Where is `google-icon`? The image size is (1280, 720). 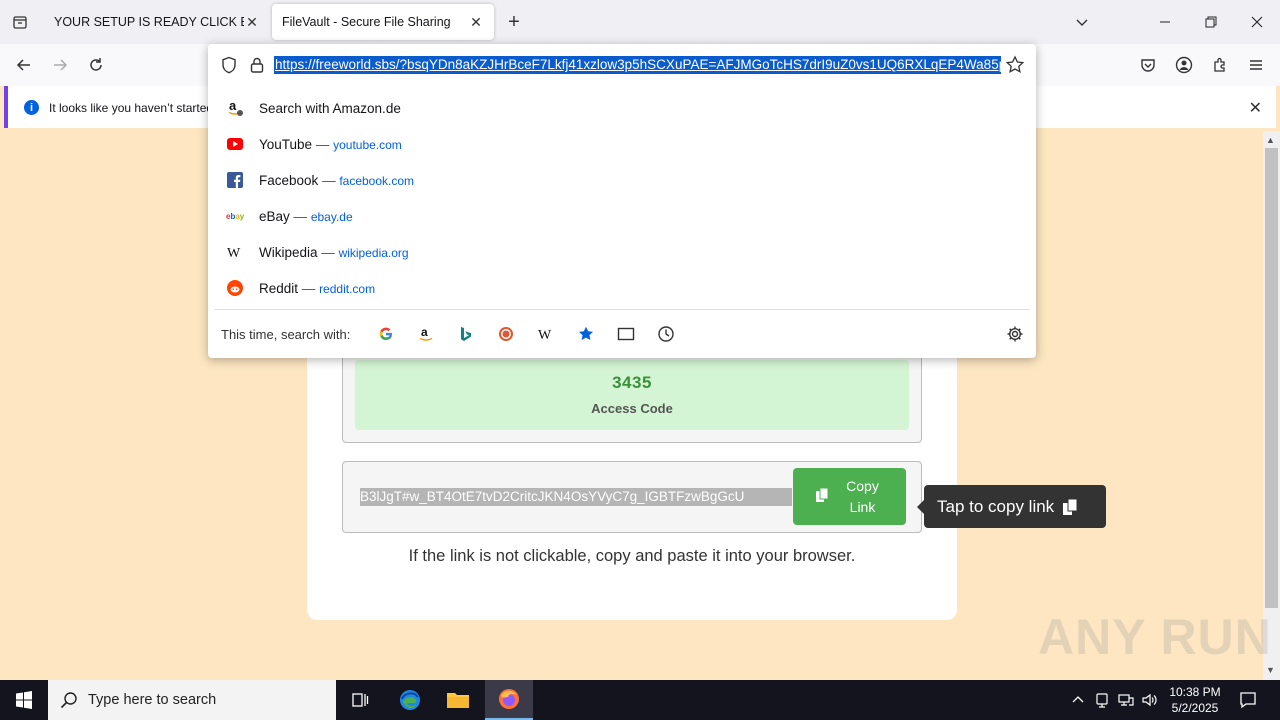 google-icon is located at coordinates (386, 334).